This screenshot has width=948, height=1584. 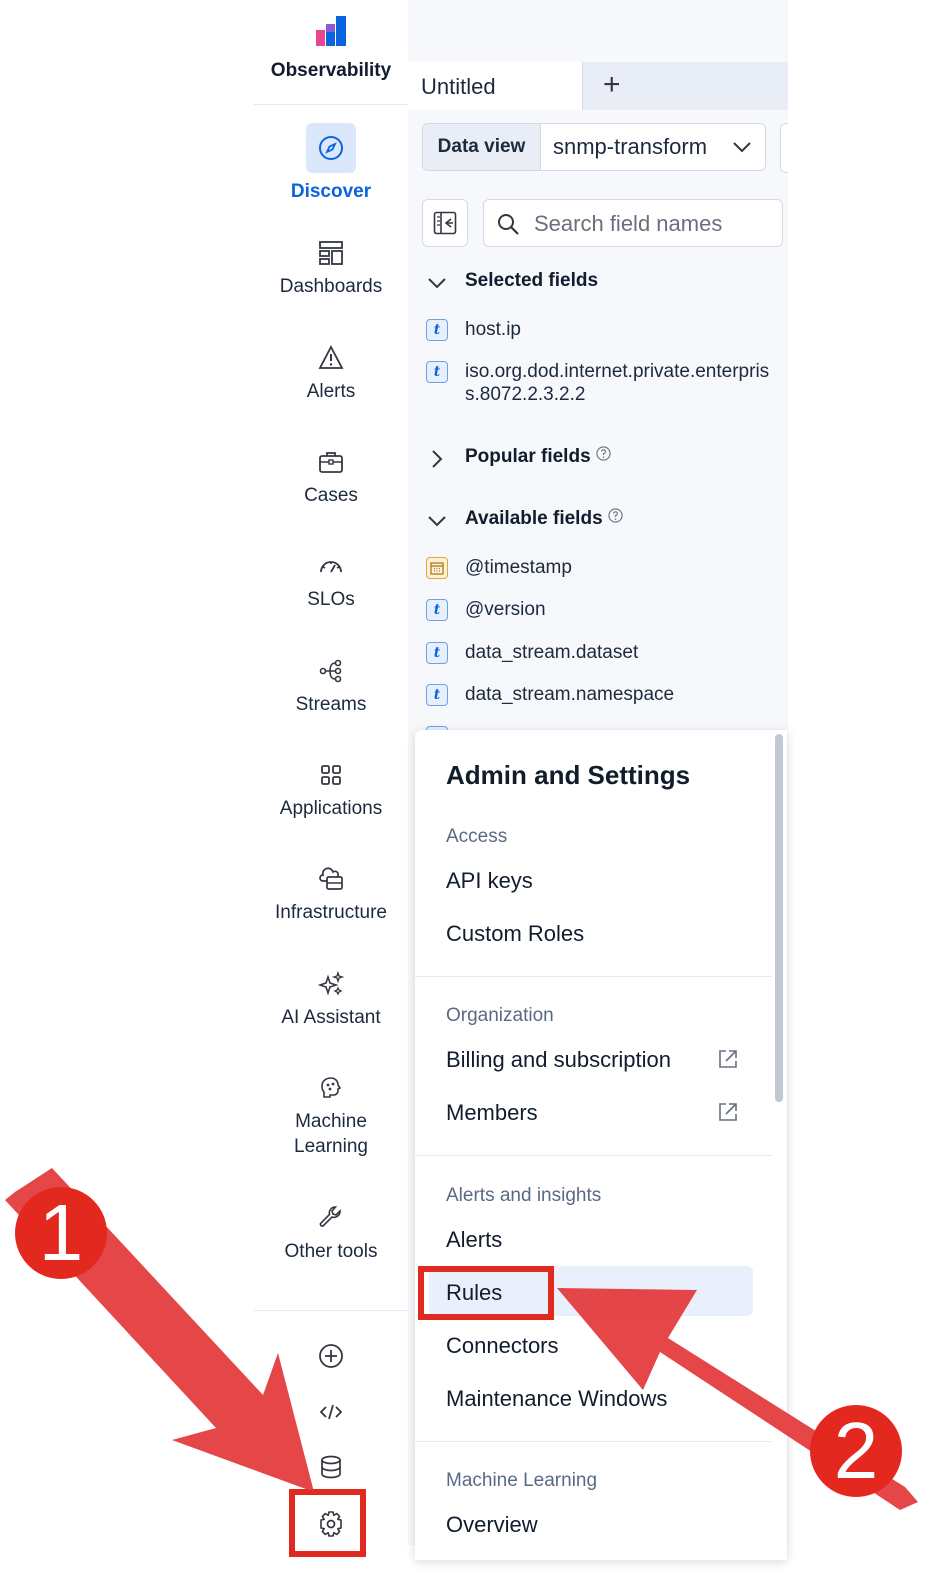 I want to click on step-badge-1: 1, so click(x=61, y=1233).